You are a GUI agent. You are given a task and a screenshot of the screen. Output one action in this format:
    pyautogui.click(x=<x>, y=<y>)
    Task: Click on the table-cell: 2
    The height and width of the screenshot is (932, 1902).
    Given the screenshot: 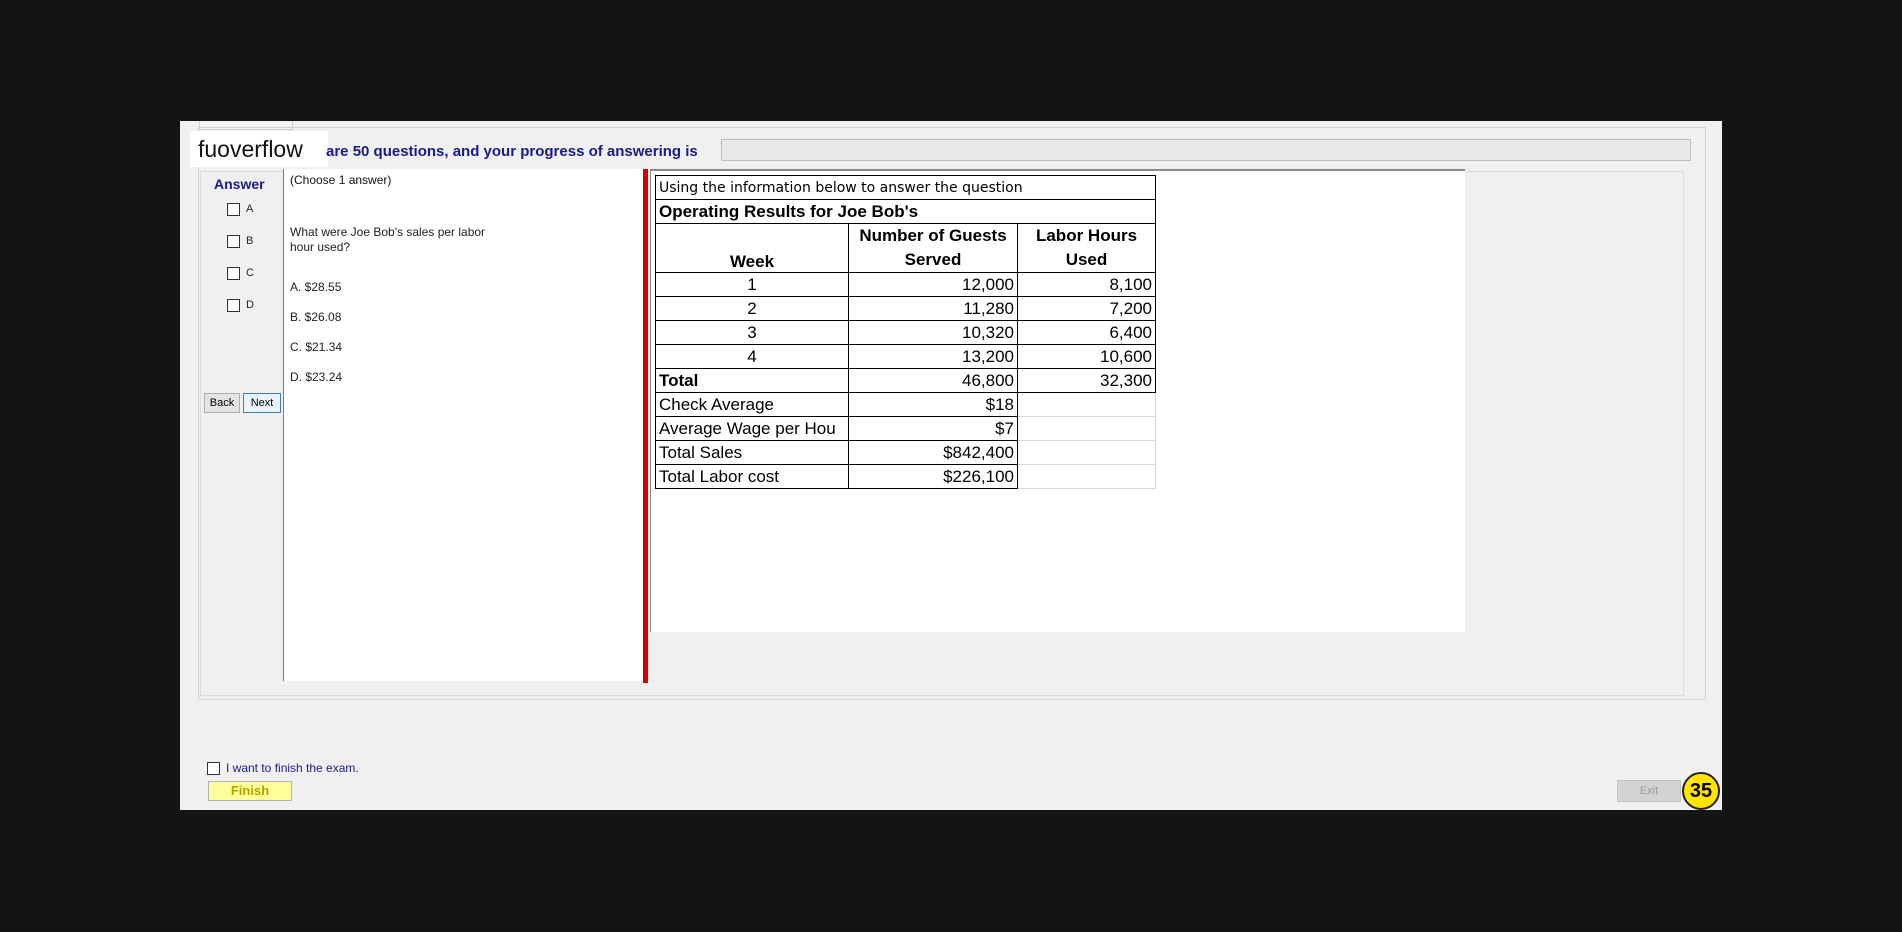 What is the action you would take?
    pyautogui.click(x=752, y=308)
    